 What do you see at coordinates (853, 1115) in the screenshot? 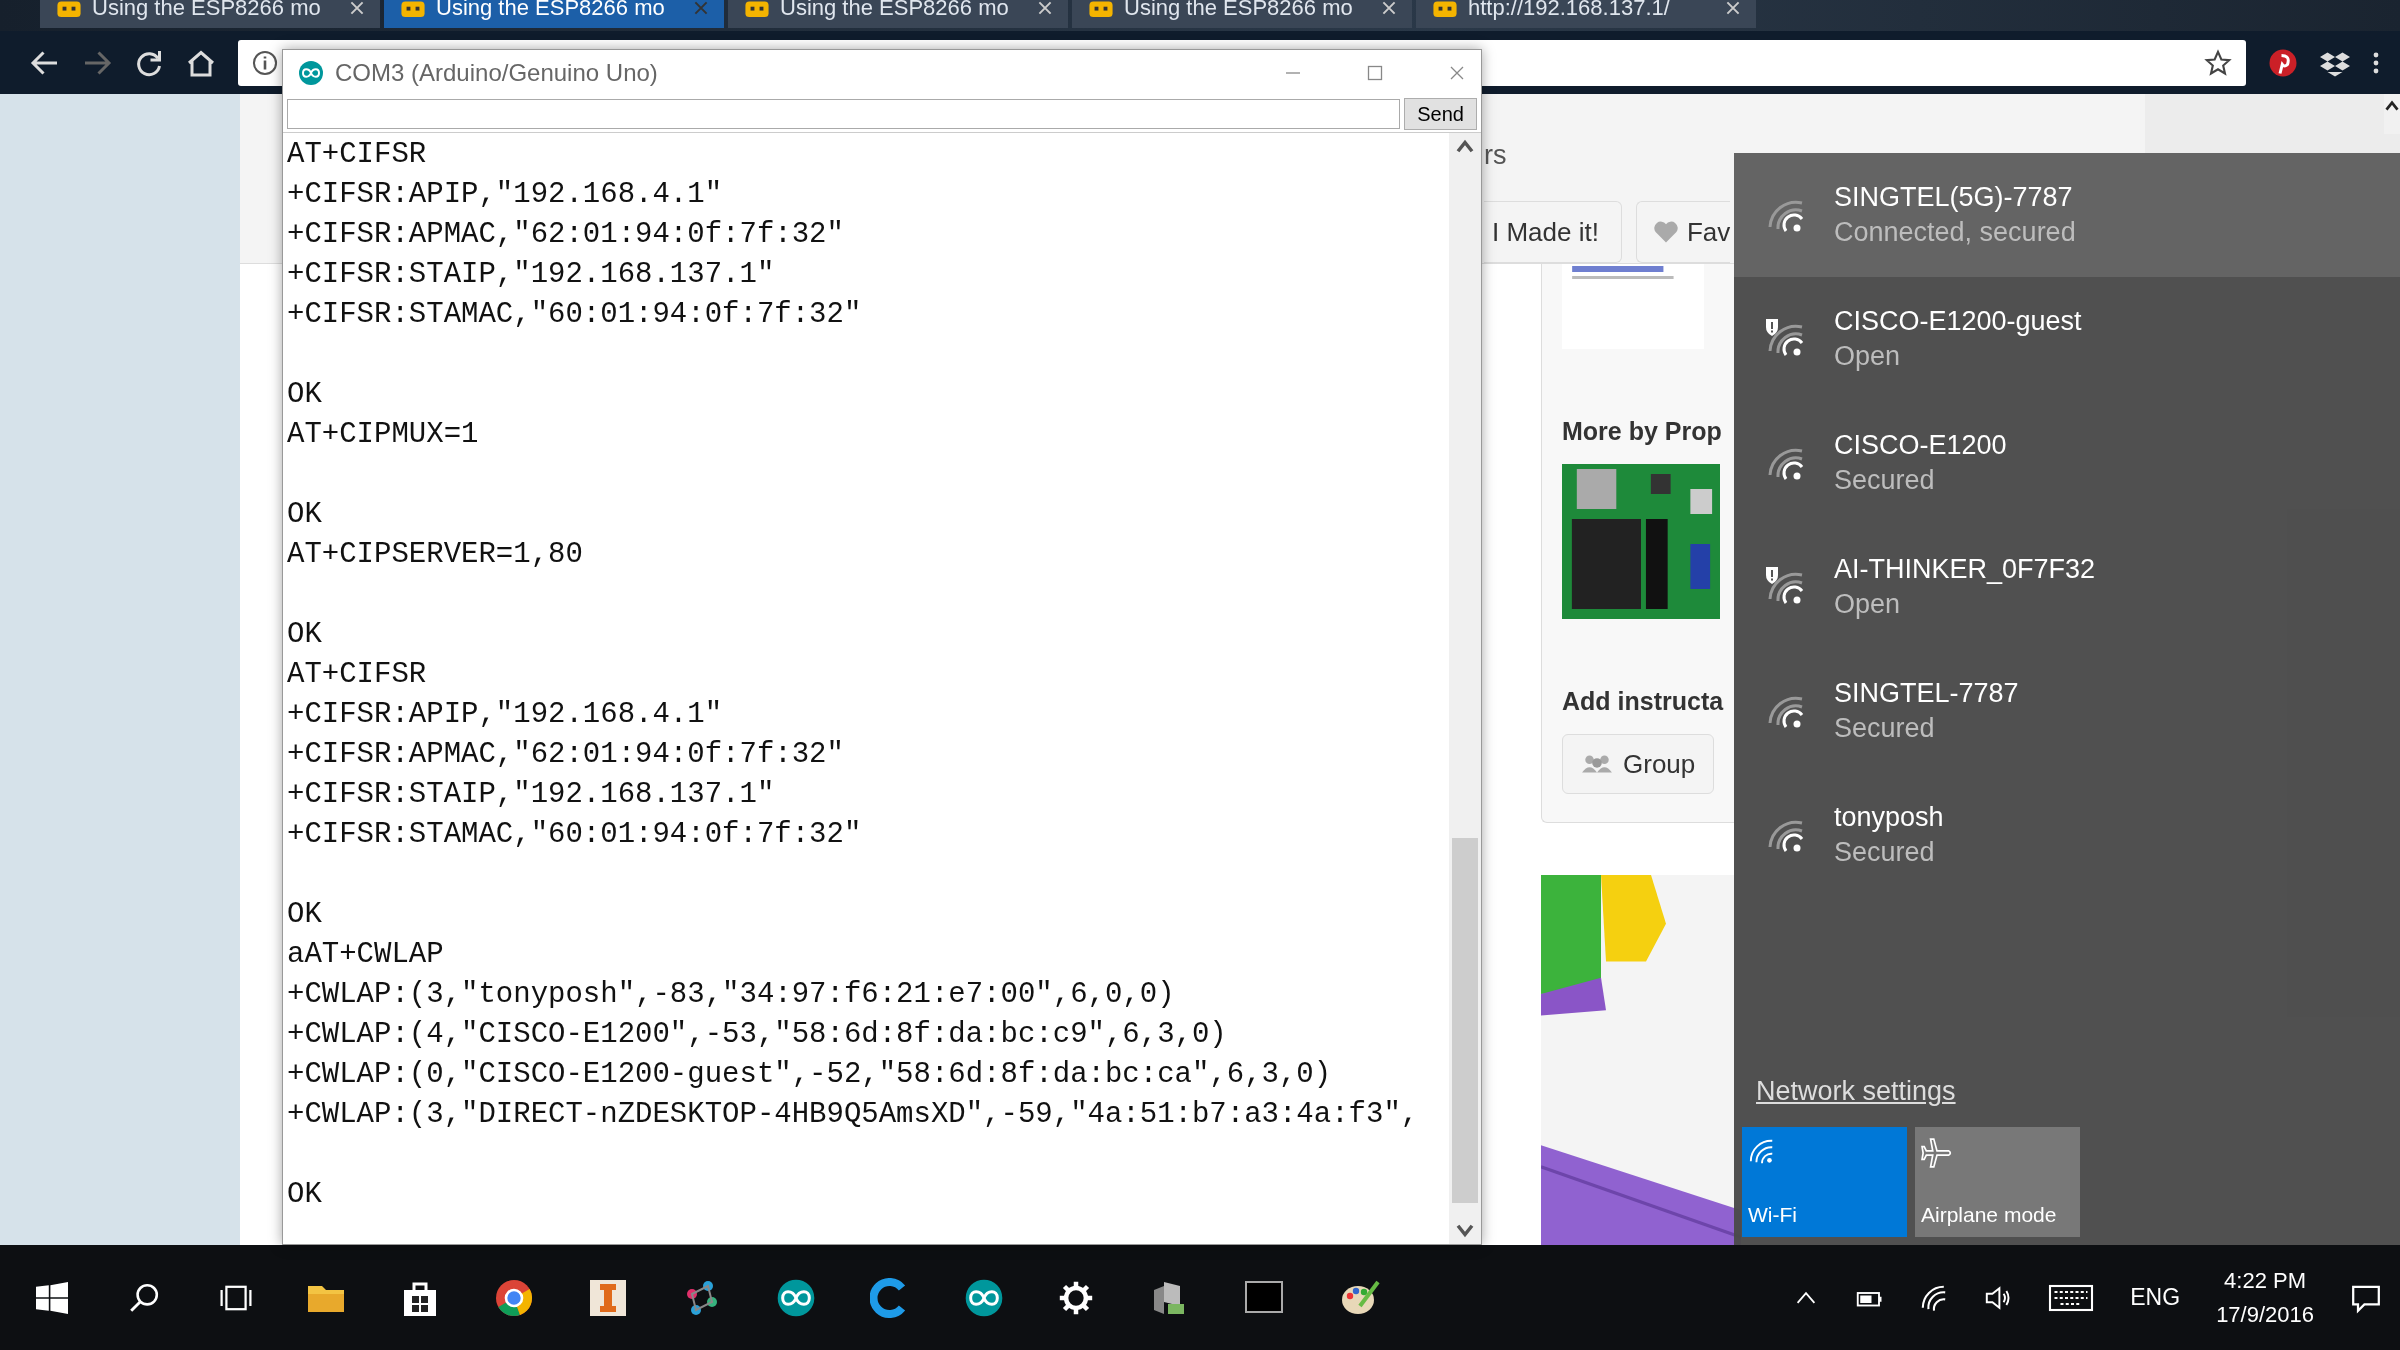
I see `output-line: +CWLAP:(3,"DIRECT-nZDESKTOP-4HB9Q5AmsXD",-59,"4a:51:b7:a3:4a:f3",` at bounding box center [853, 1115].